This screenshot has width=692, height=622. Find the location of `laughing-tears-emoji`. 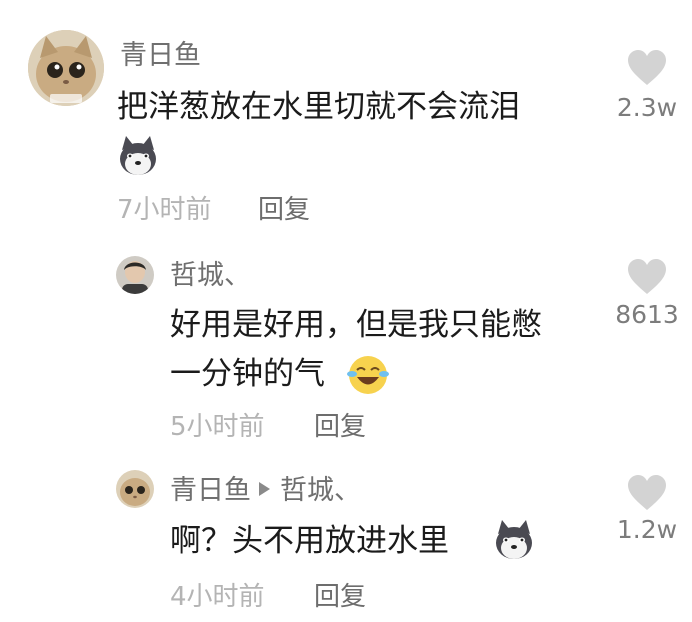

laughing-tears-emoji is located at coordinates (368, 374).